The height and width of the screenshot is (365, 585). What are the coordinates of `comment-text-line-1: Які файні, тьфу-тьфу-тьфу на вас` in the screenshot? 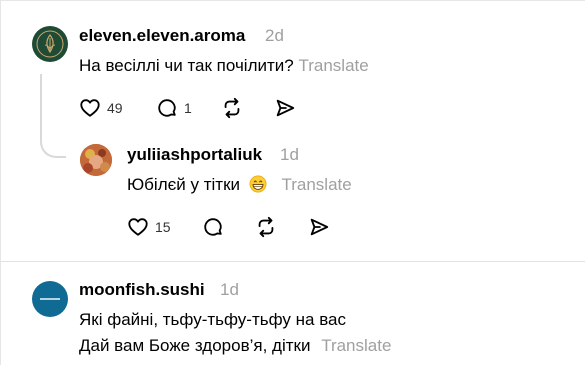 It's located at (212, 319).